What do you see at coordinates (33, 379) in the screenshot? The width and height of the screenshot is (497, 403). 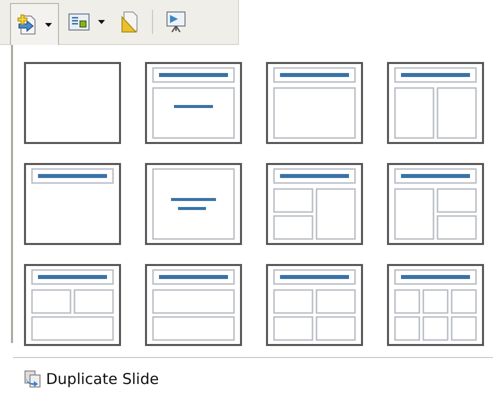 I see `duplicate-slide-icon` at bounding box center [33, 379].